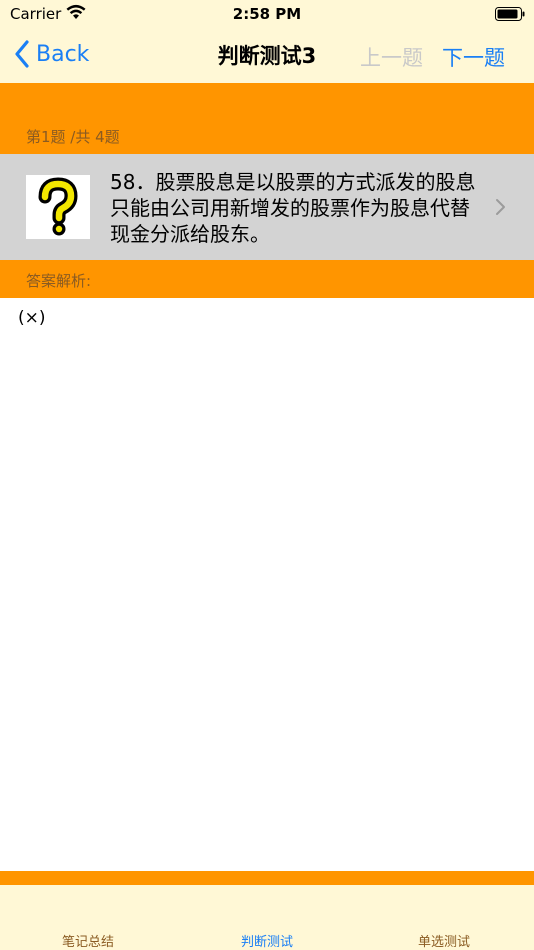 Image resolution: width=534 pixels, height=950 pixels. What do you see at coordinates (267, 55) in the screenshot?
I see `navigation-bar: Back 判断测试3 上一题 下一题` at bounding box center [267, 55].